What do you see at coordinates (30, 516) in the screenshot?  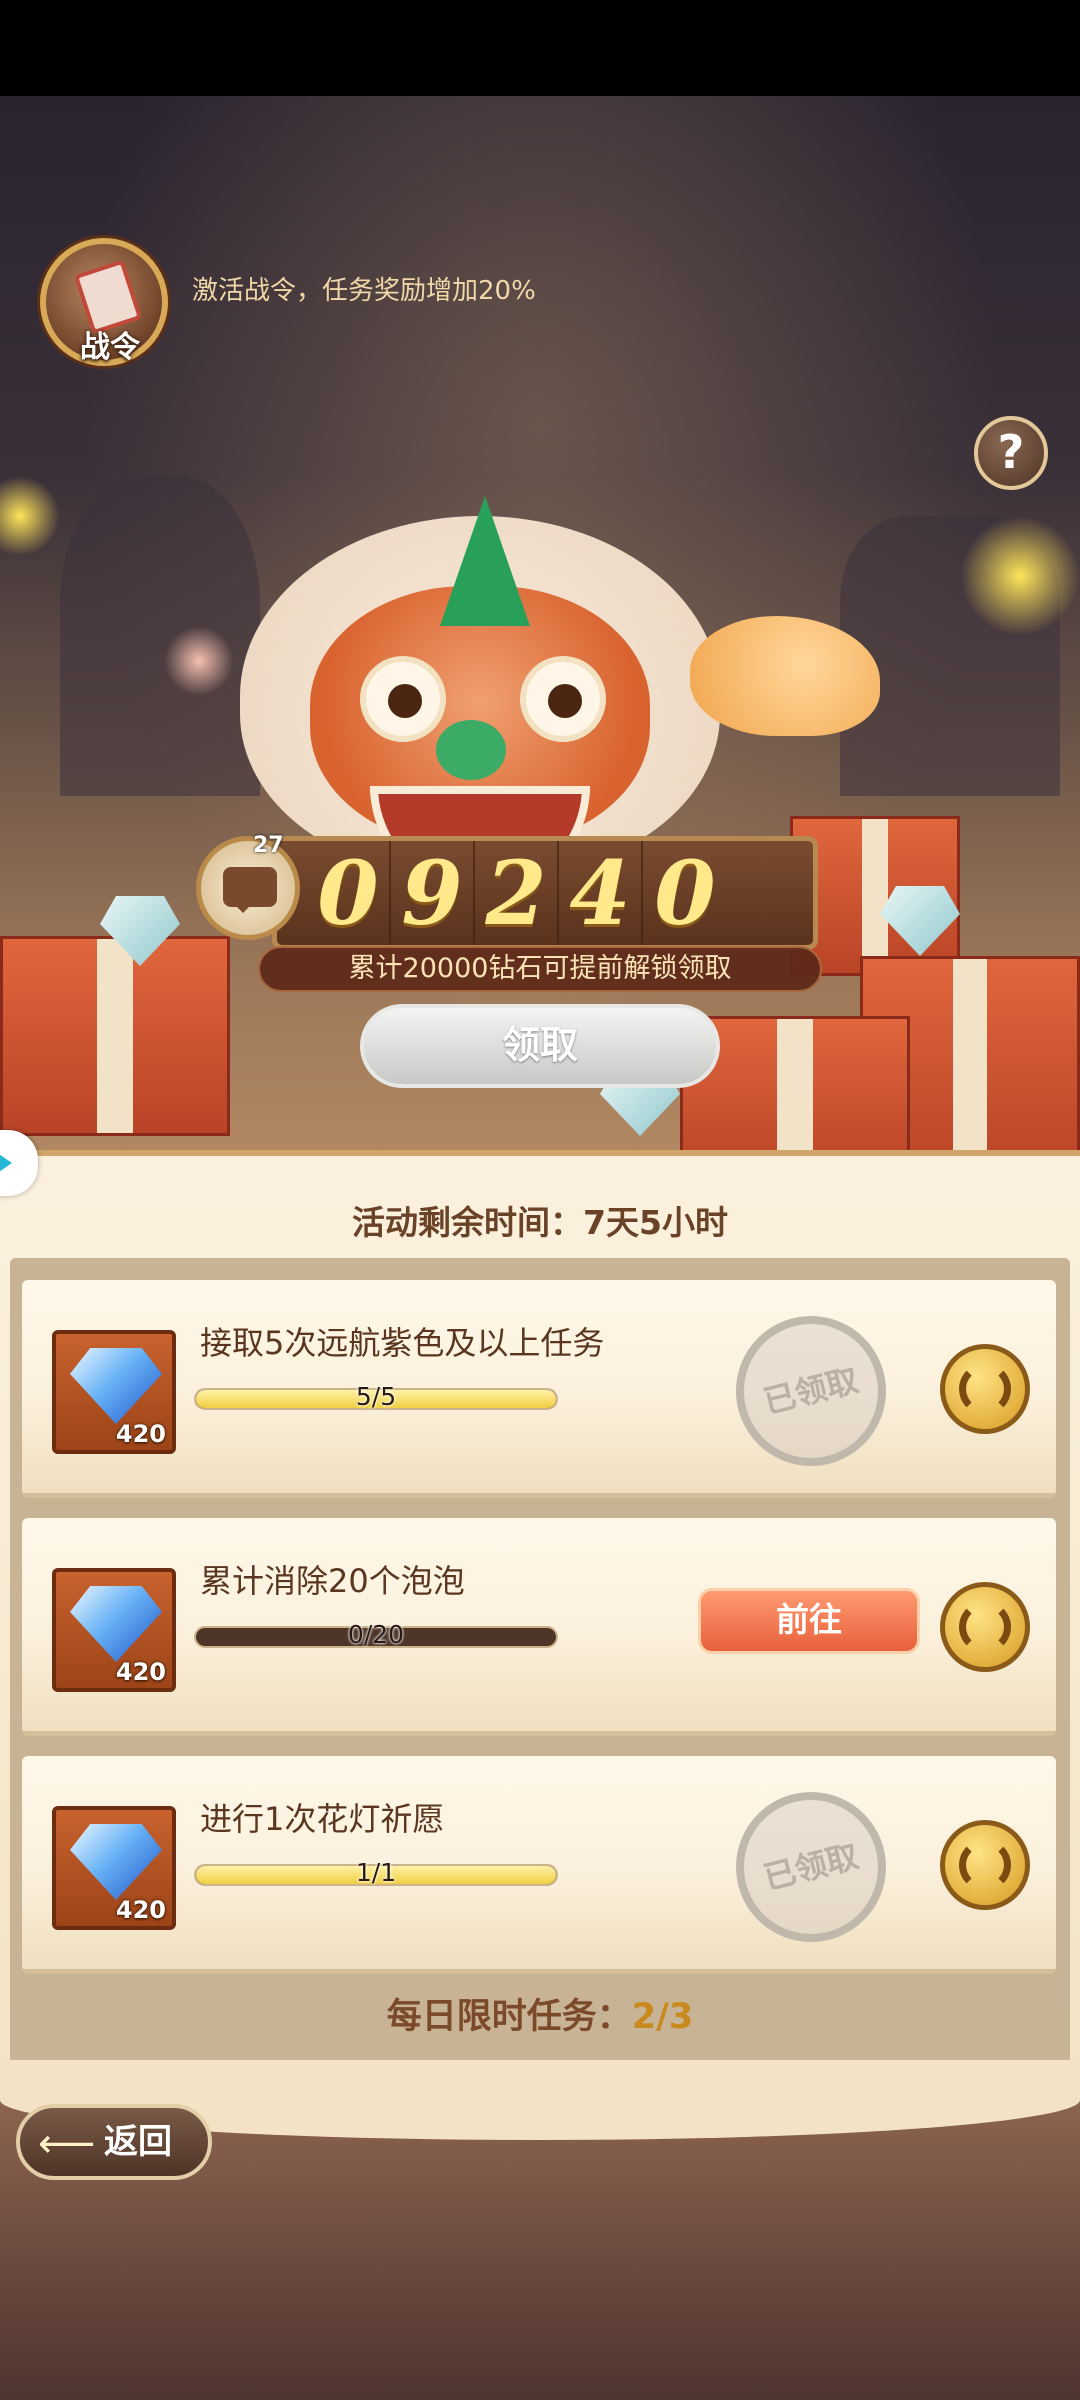 I see `firework-left` at bounding box center [30, 516].